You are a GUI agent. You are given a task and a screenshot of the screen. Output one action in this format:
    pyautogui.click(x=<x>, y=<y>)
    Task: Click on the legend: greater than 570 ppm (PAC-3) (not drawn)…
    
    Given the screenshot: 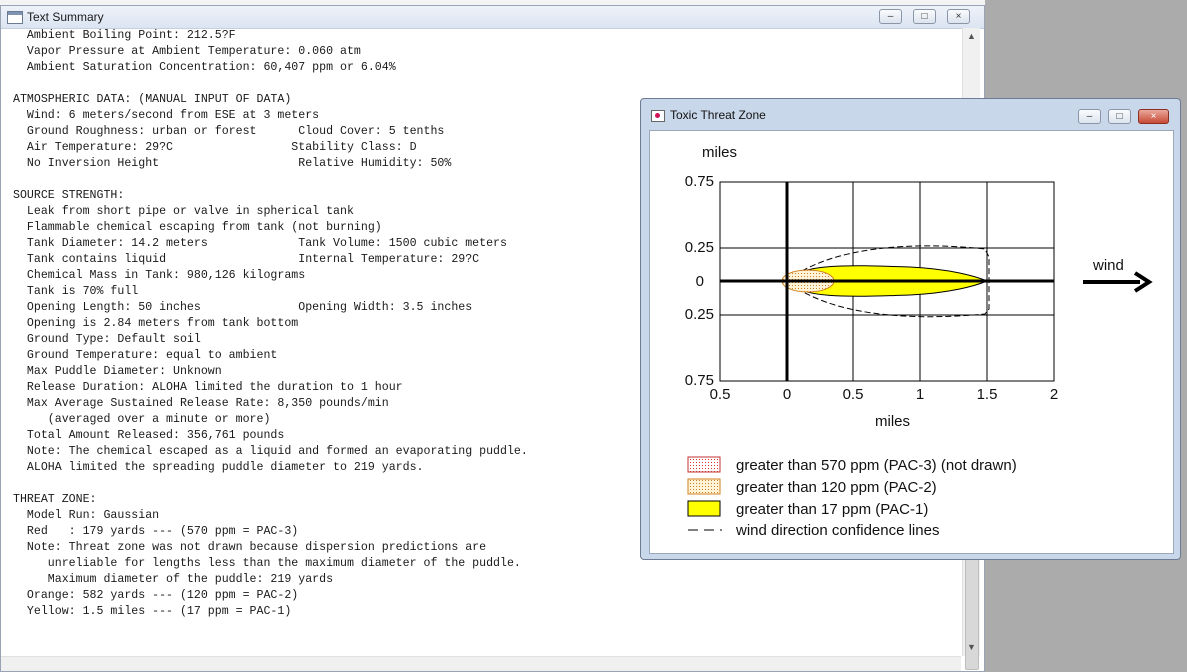 What is the action you would take?
    pyautogui.click(x=852, y=497)
    